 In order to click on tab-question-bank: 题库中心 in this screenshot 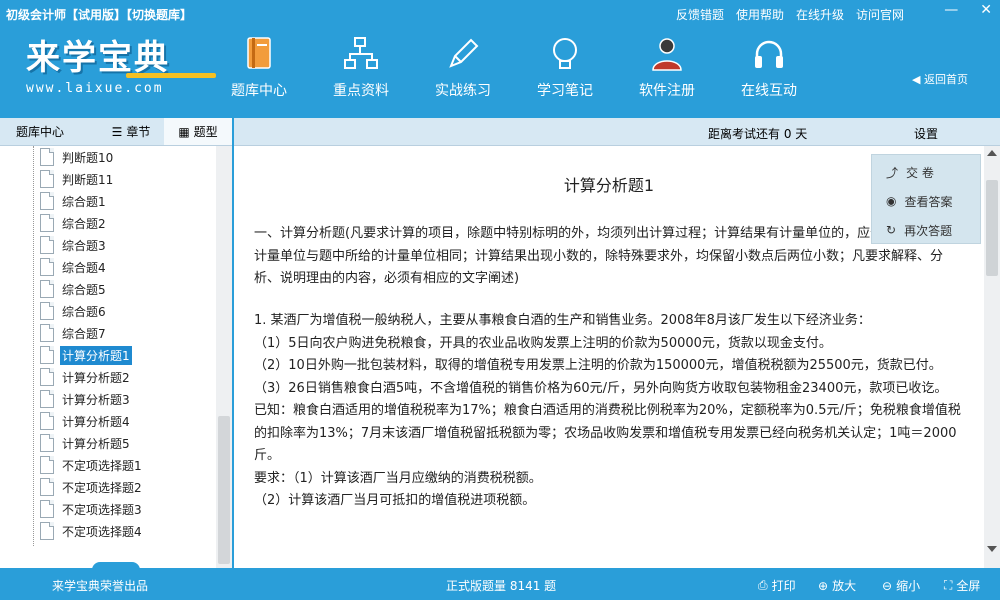, I will do `click(49, 131)`.